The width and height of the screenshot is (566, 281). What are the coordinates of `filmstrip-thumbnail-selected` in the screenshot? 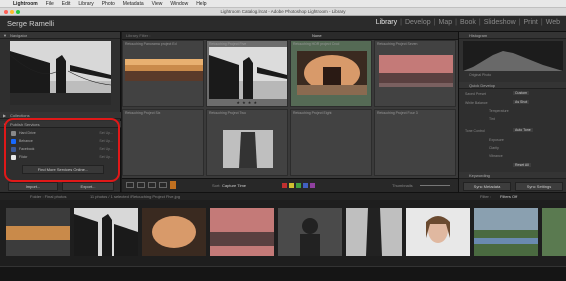 It's located at (106, 232).